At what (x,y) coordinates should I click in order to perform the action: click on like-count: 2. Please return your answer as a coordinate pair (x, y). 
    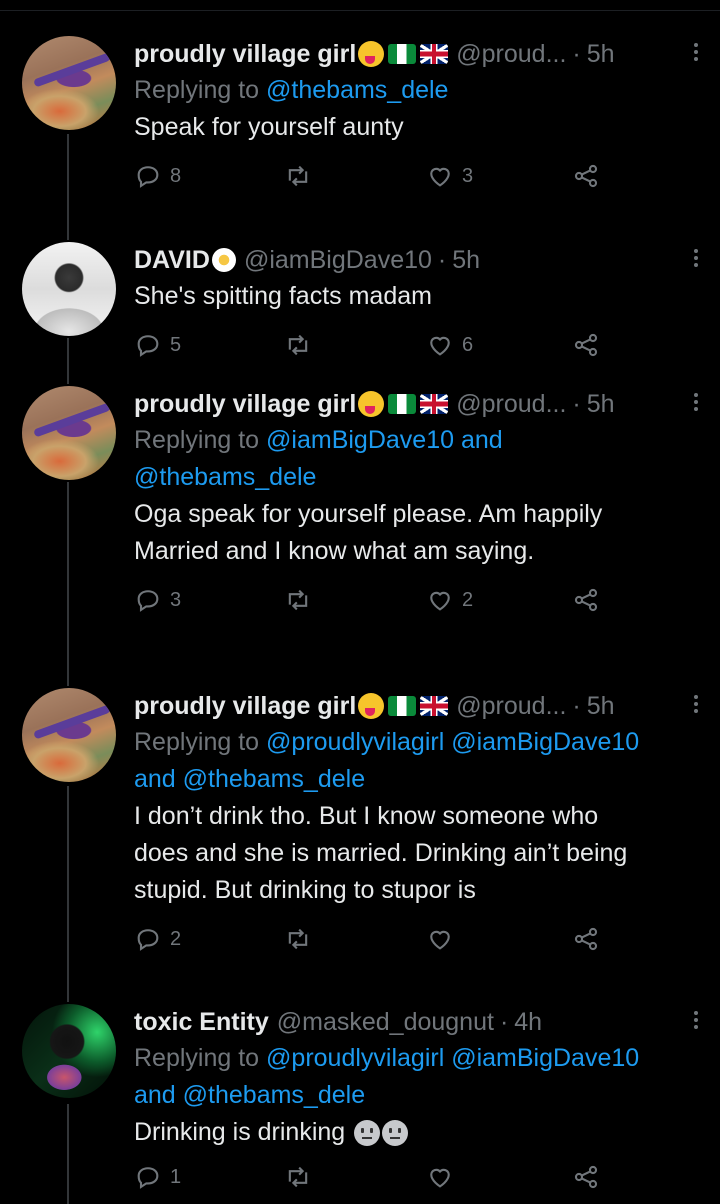
    Looking at the image, I should click on (468, 599).